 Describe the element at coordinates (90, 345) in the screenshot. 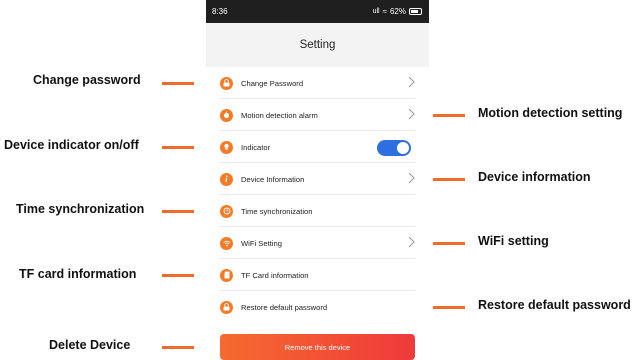

I see `annotation-delete-device: Delete Device` at that location.